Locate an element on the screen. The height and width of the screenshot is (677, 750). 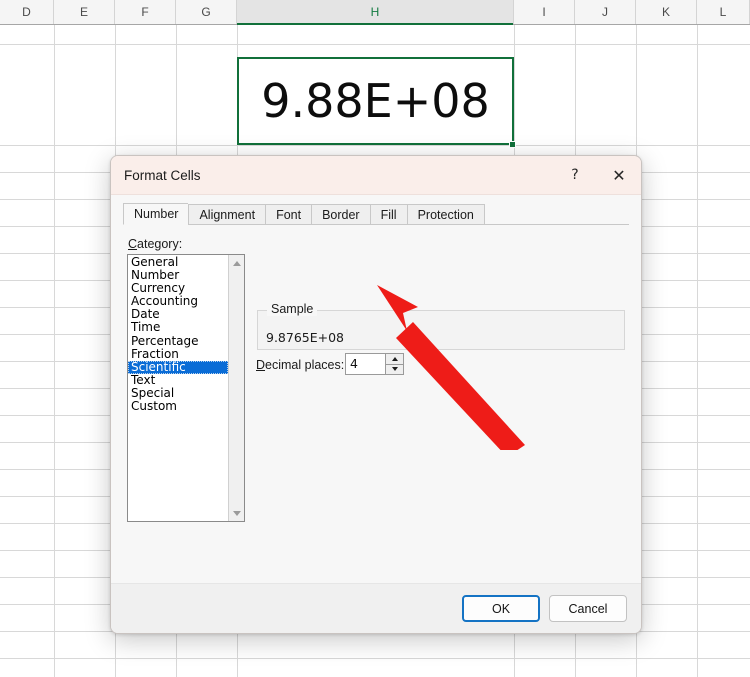
column-header-row: D E F G H I J K L is located at coordinates (375, 12).